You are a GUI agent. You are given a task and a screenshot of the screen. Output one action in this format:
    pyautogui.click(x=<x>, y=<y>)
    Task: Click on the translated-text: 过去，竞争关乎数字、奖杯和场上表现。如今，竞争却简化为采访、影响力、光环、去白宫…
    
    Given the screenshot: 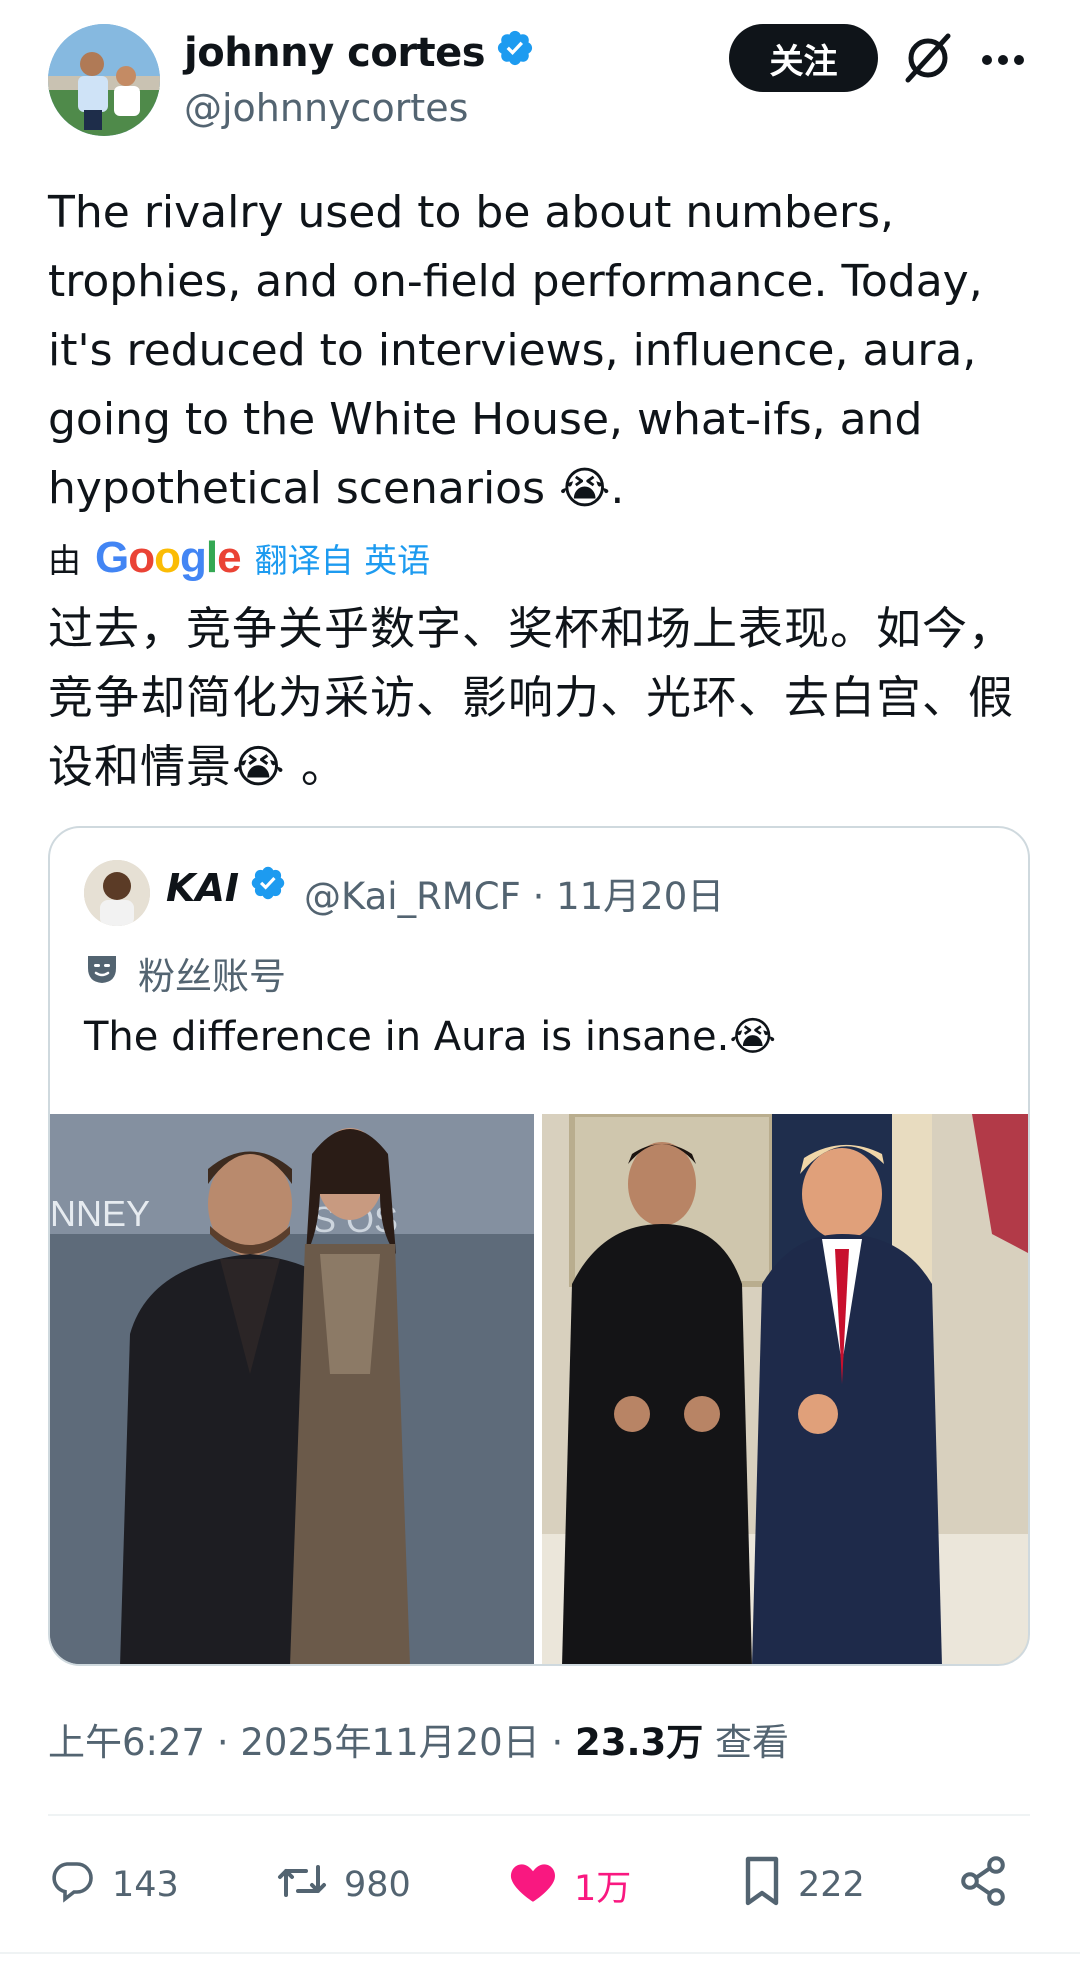 What is the action you would take?
    pyautogui.click(x=531, y=697)
    